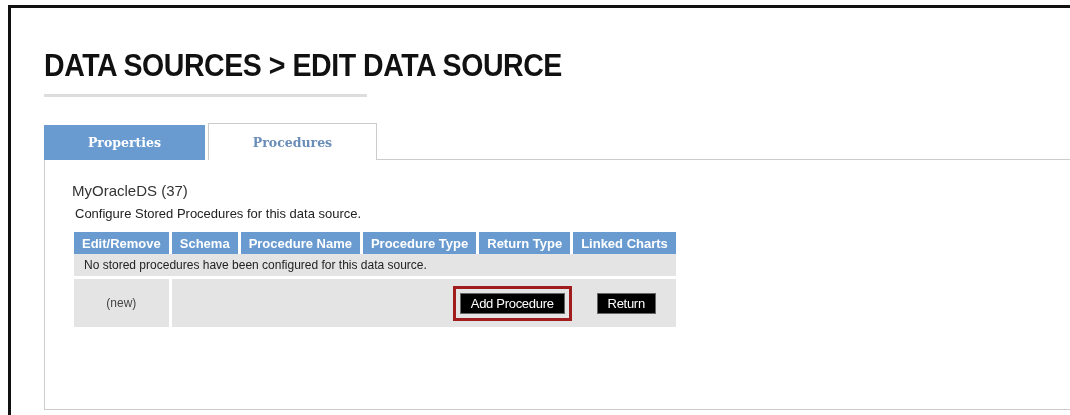  What do you see at coordinates (624, 243) in the screenshot?
I see `column-header: Linked Charts` at bounding box center [624, 243].